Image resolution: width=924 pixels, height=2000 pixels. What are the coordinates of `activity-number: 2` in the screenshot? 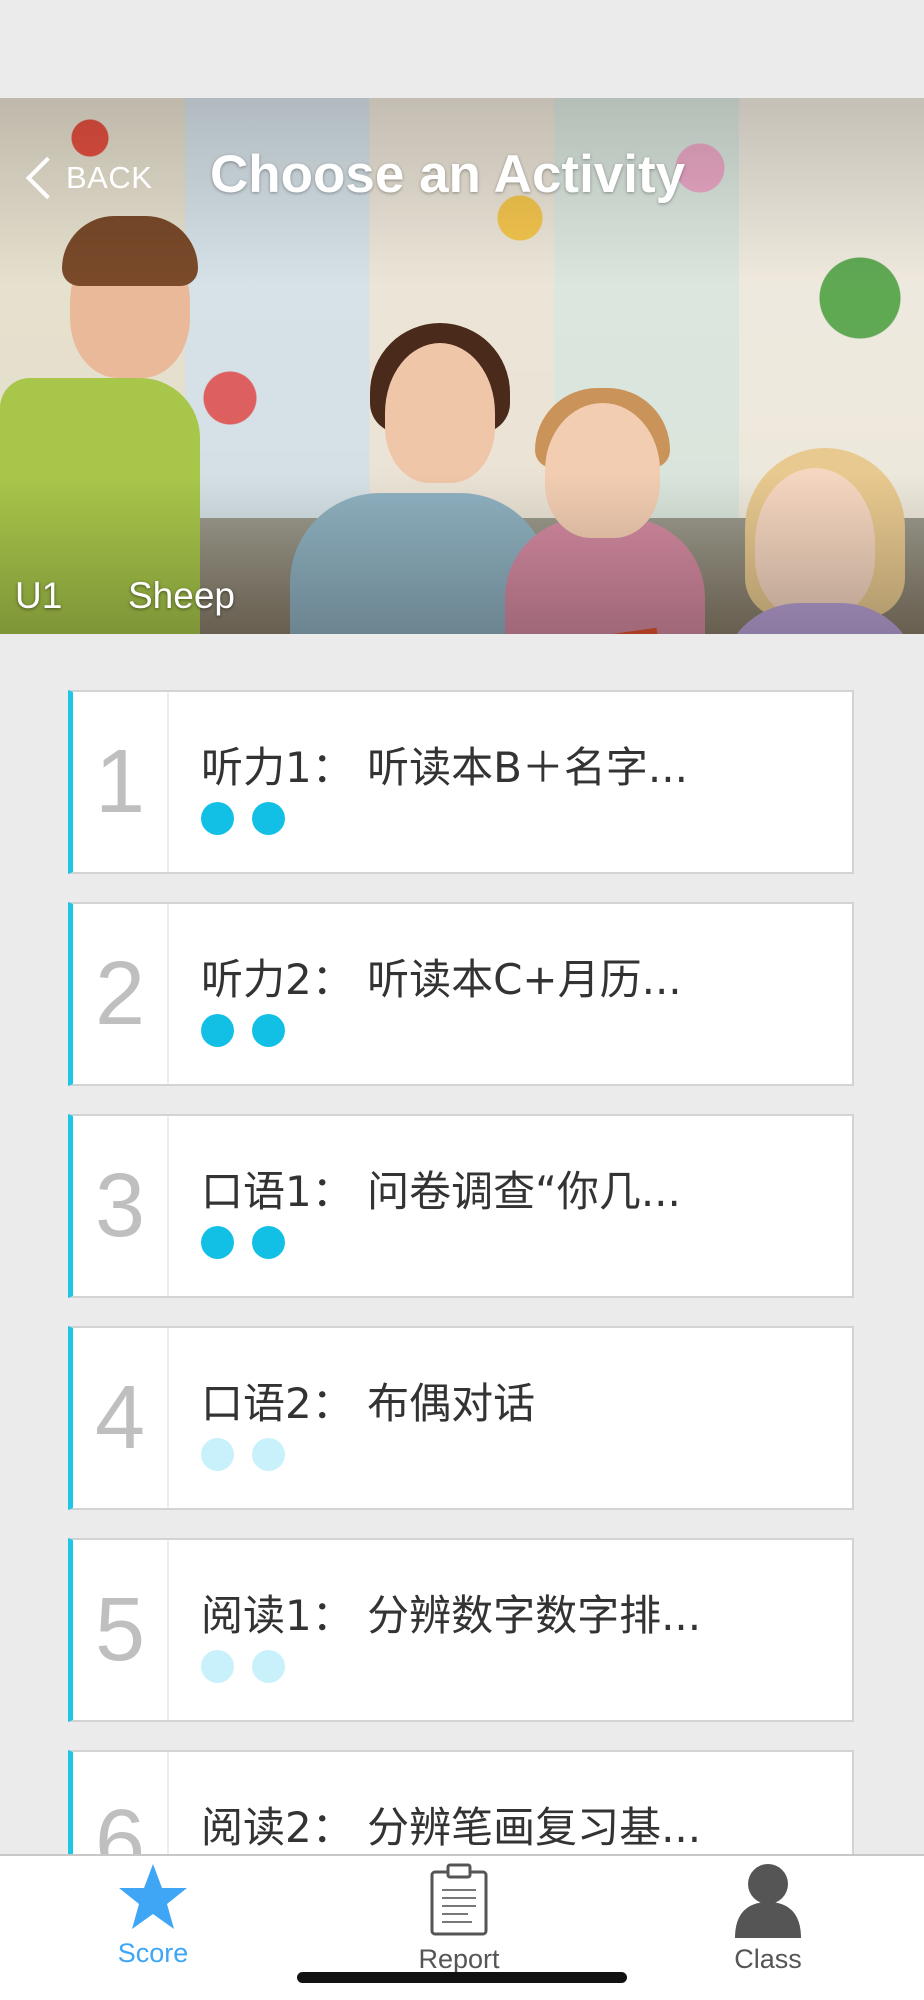 It's located at (121, 994).